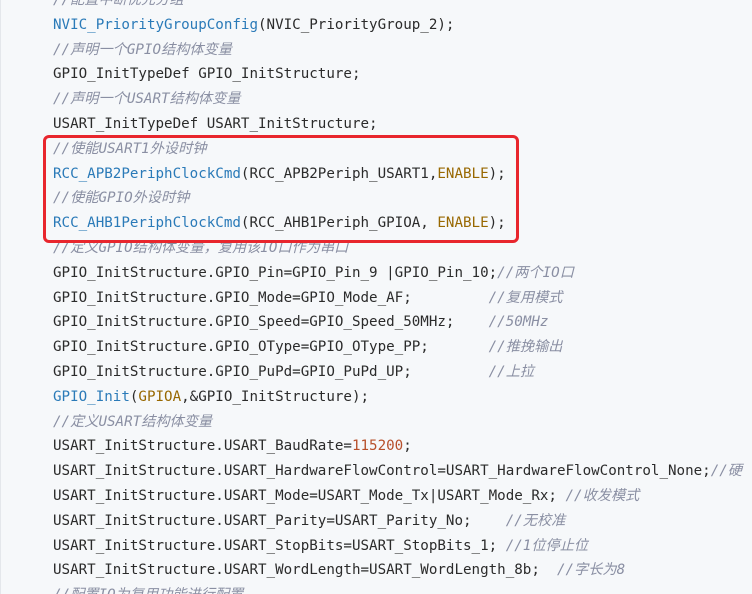 The height and width of the screenshot is (594, 752). Describe the element at coordinates (339, 223) in the screenshot. I see `code-text: (RCC_AHB1Periph_GPIOA,` at that location.